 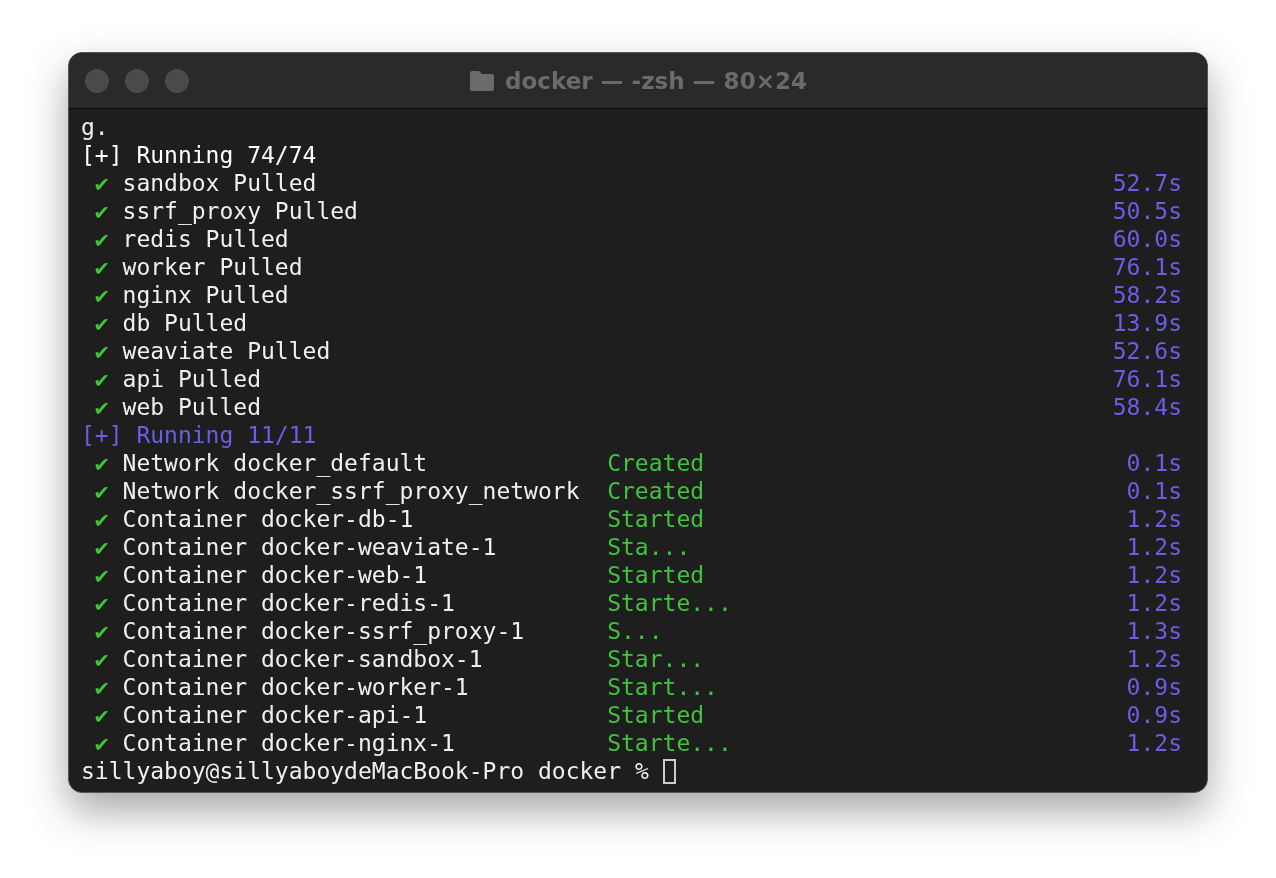 What do you see at coordinates (1154, 631) in the screenshot?
I see `duration-text: 1.3s` at bounding box center [1154, 631].